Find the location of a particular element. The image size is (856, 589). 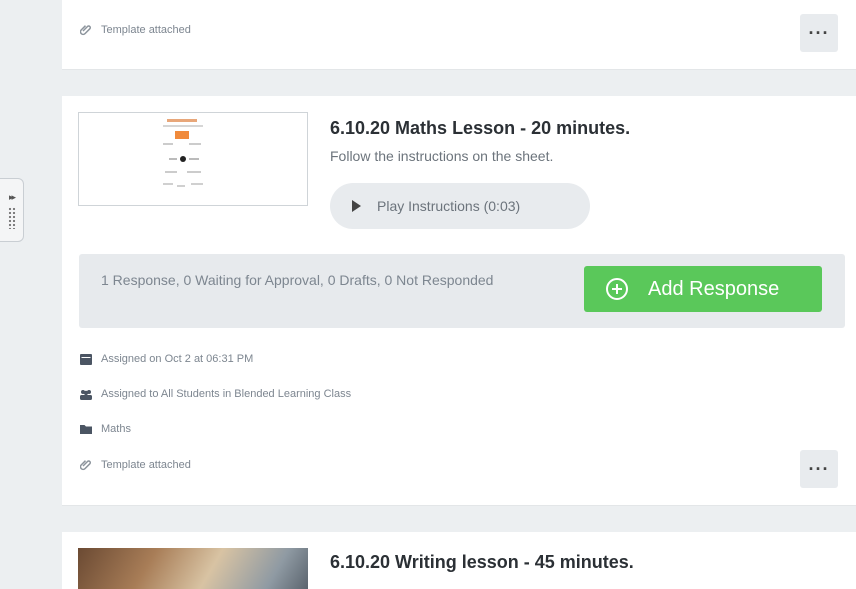

play-instructions-label: Play Instructions (0:03) is located at coordinates (449, 206).